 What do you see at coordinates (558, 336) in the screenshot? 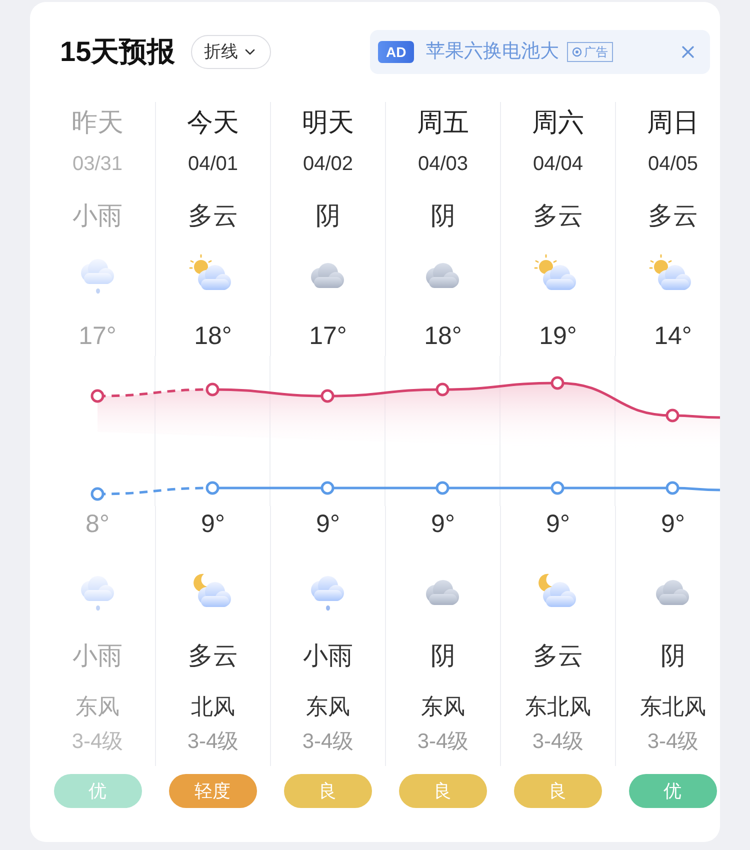
I see `high-temperature: 19°` at bounding box center [558, 336].